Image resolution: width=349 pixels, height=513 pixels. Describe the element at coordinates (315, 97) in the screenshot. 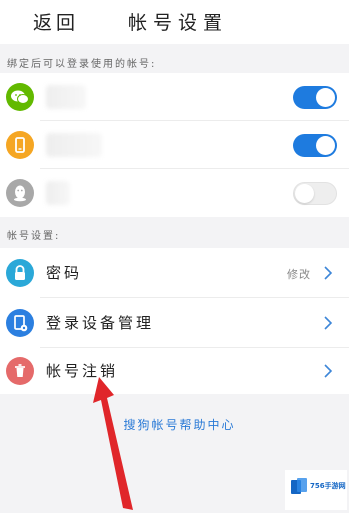

I see `wechat-bind-toggle` at that location.